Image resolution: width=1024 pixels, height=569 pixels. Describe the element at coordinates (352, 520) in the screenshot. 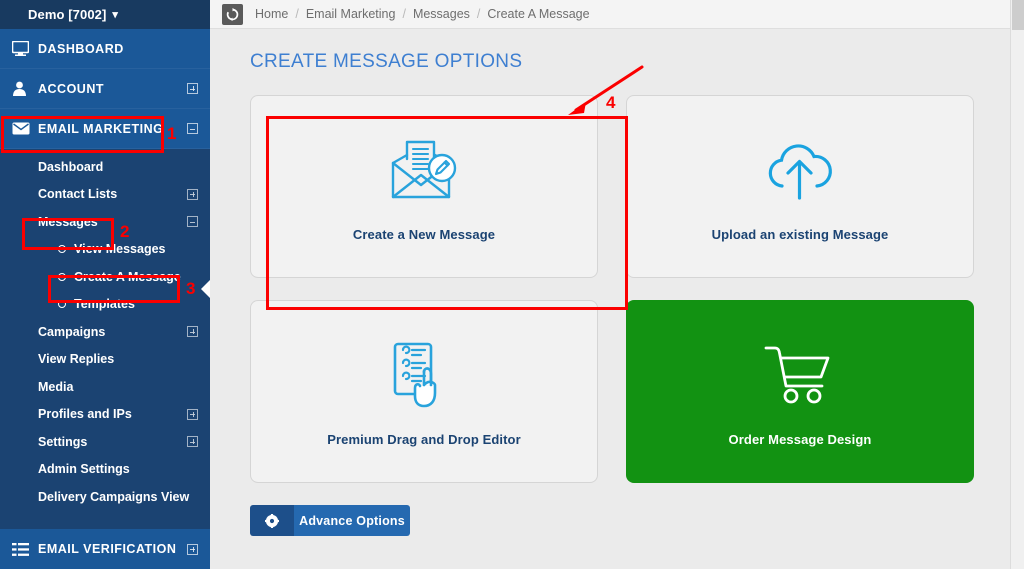

I see `advance-options-label: Advance Options` at that location.